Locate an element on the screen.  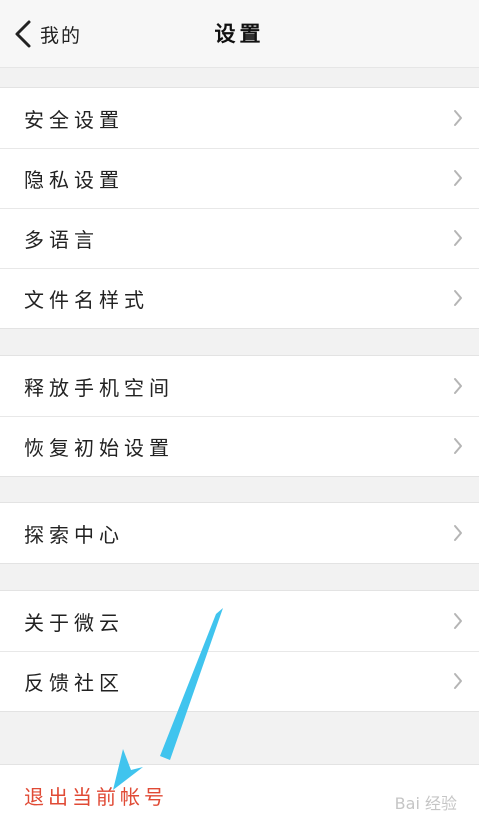
setting-item-label: 恢复初始设置 is located at coordinates (99, 447).